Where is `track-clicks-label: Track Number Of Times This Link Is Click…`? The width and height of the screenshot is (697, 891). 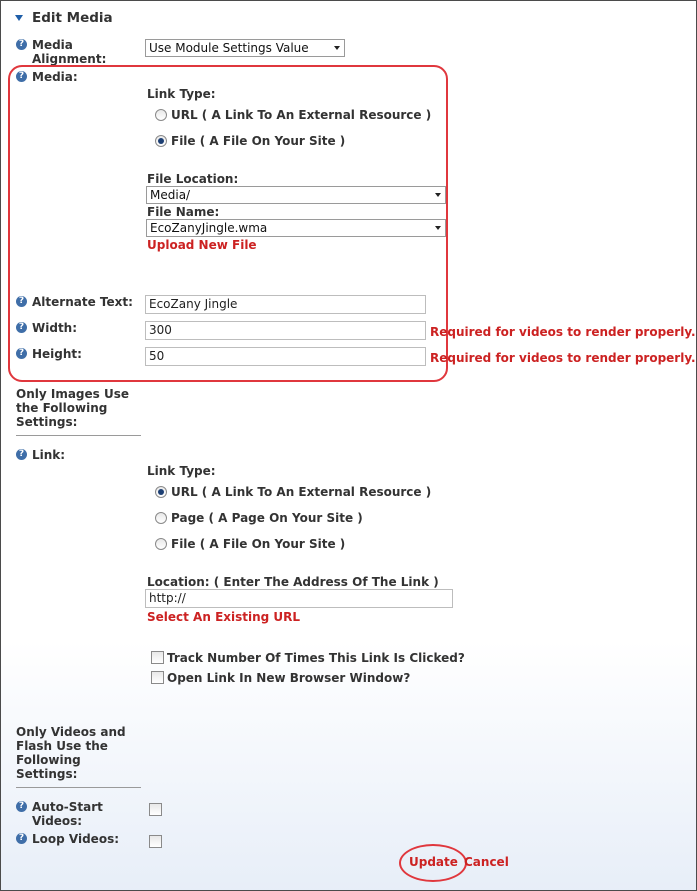 track-clicks-label: Track Number Of Times This Link Is Click… is located at coordinates (316, 658).